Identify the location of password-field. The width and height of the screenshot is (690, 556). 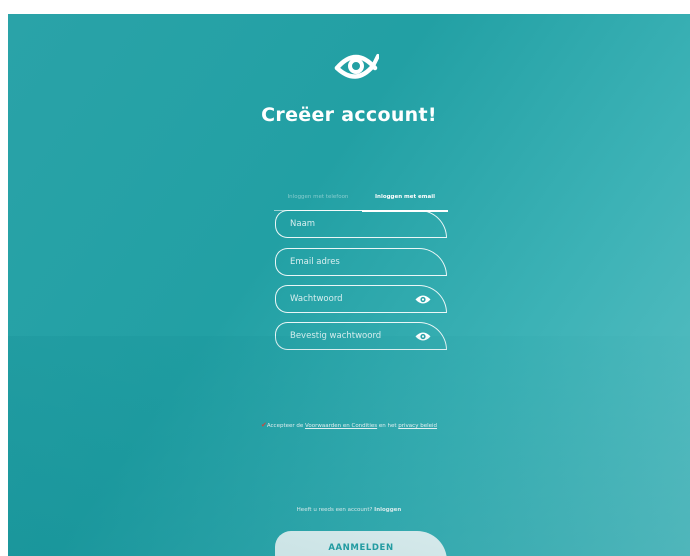
(361, 299).